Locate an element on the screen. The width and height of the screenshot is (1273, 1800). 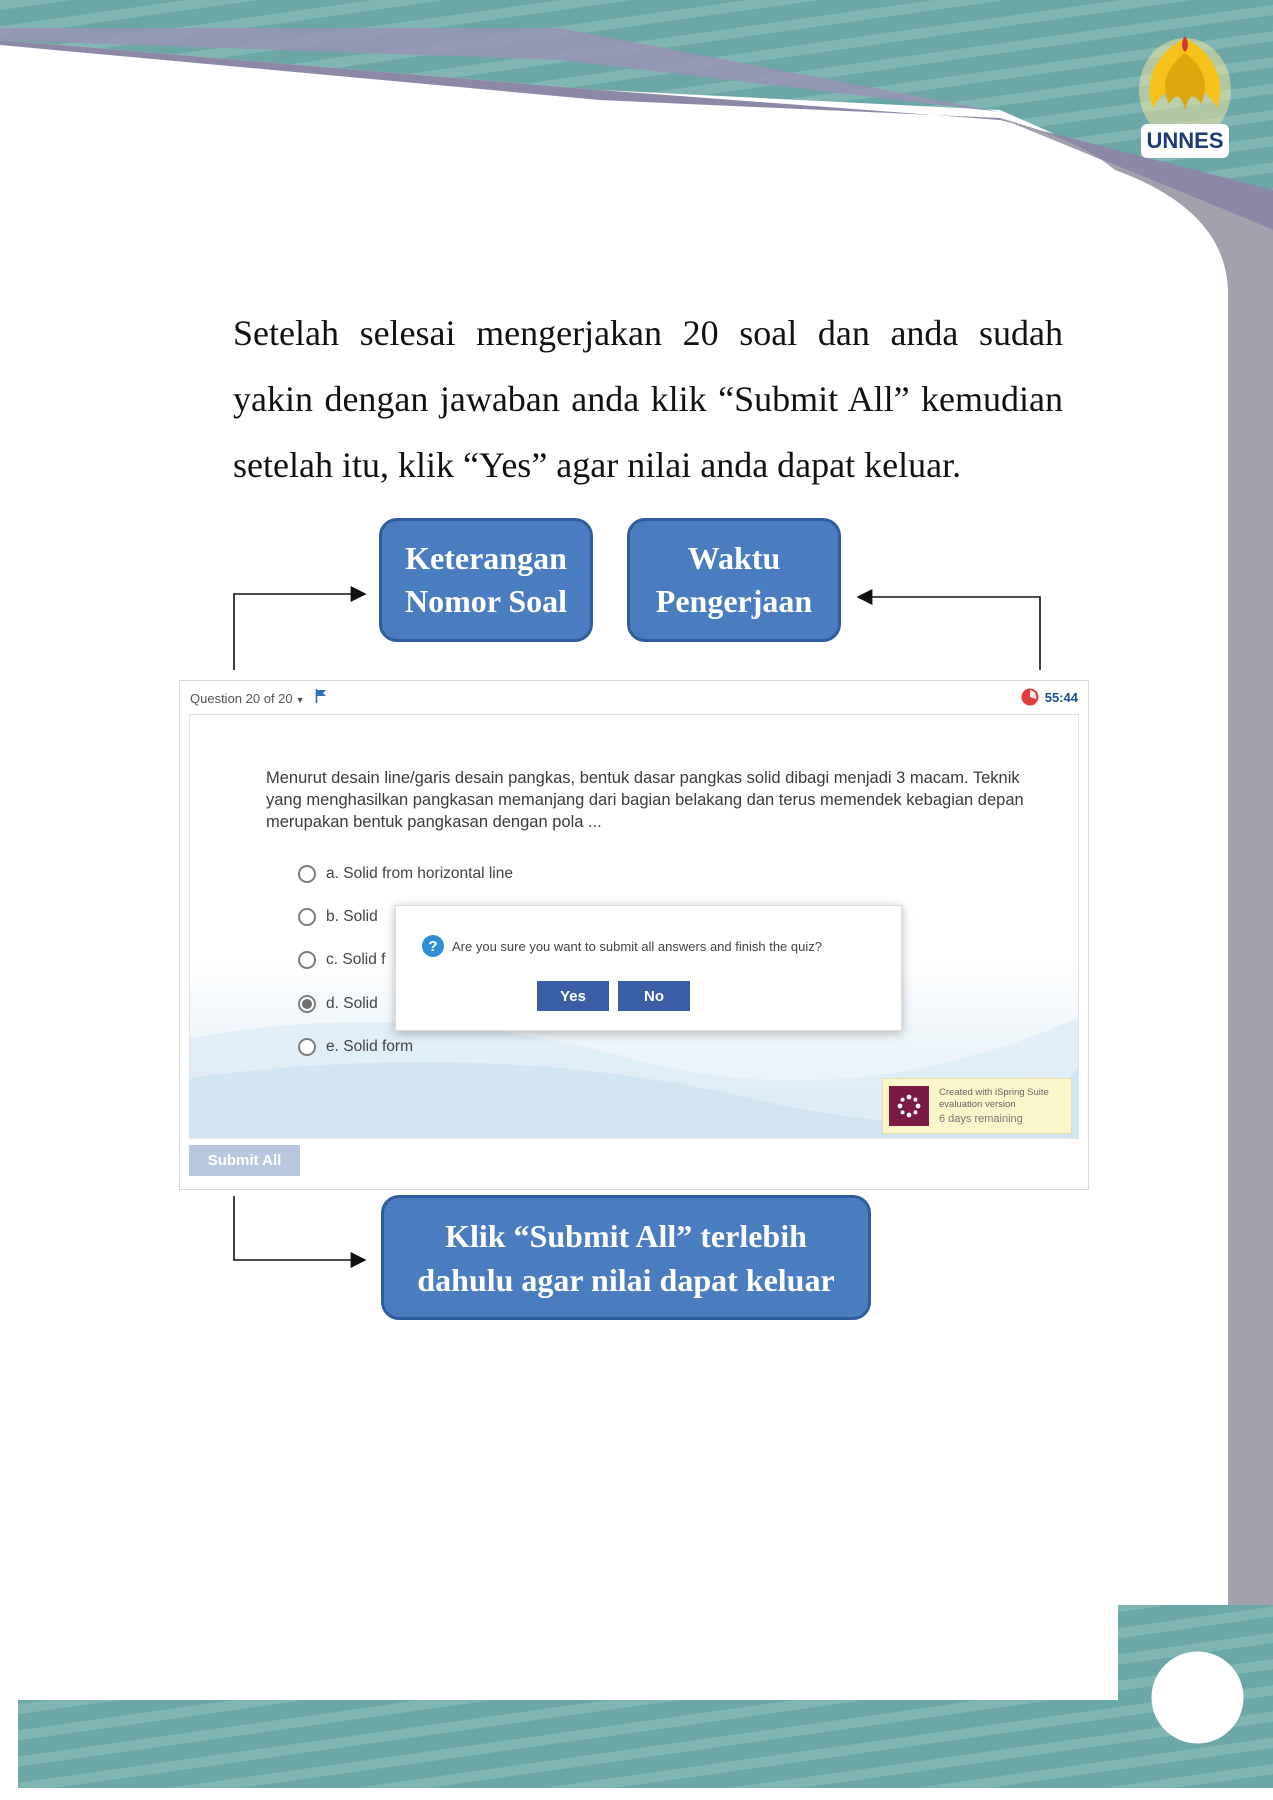
option-b: b. Solid is located at coordinates (338, 917).